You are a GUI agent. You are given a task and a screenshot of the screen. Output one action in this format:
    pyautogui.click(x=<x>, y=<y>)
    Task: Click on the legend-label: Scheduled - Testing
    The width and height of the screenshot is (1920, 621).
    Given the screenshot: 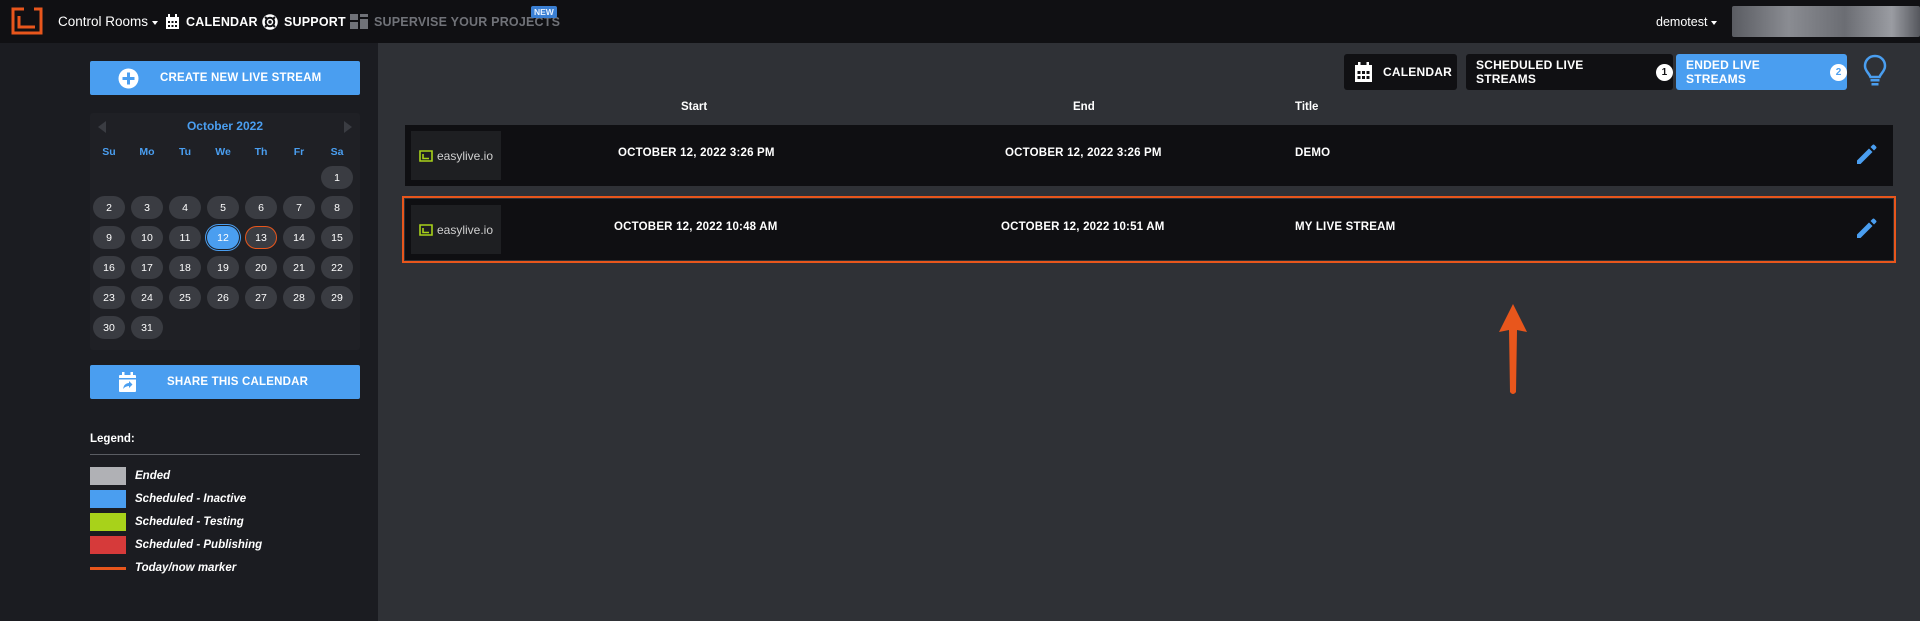 What is the action you would take?
    pyautogui.click(x=189, y=522)
    